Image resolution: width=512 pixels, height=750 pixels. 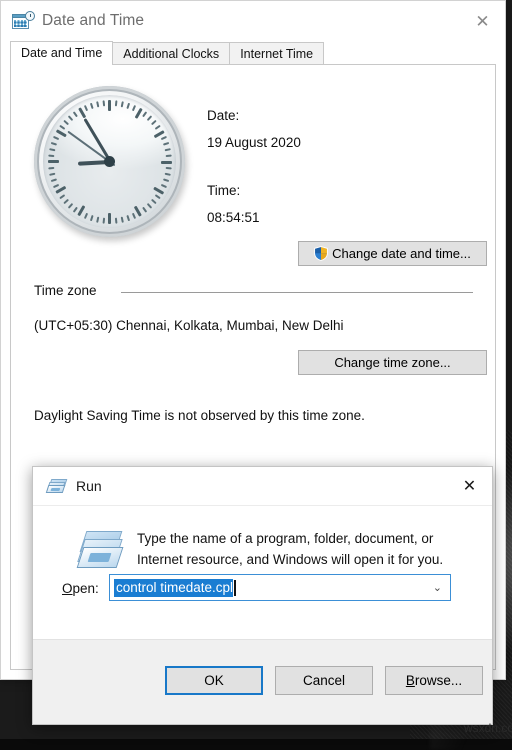 What do you see at coordinates (67, 588) in the screenshot?
I see `open-label-accelerator: O` at bounding box center [67, 588].